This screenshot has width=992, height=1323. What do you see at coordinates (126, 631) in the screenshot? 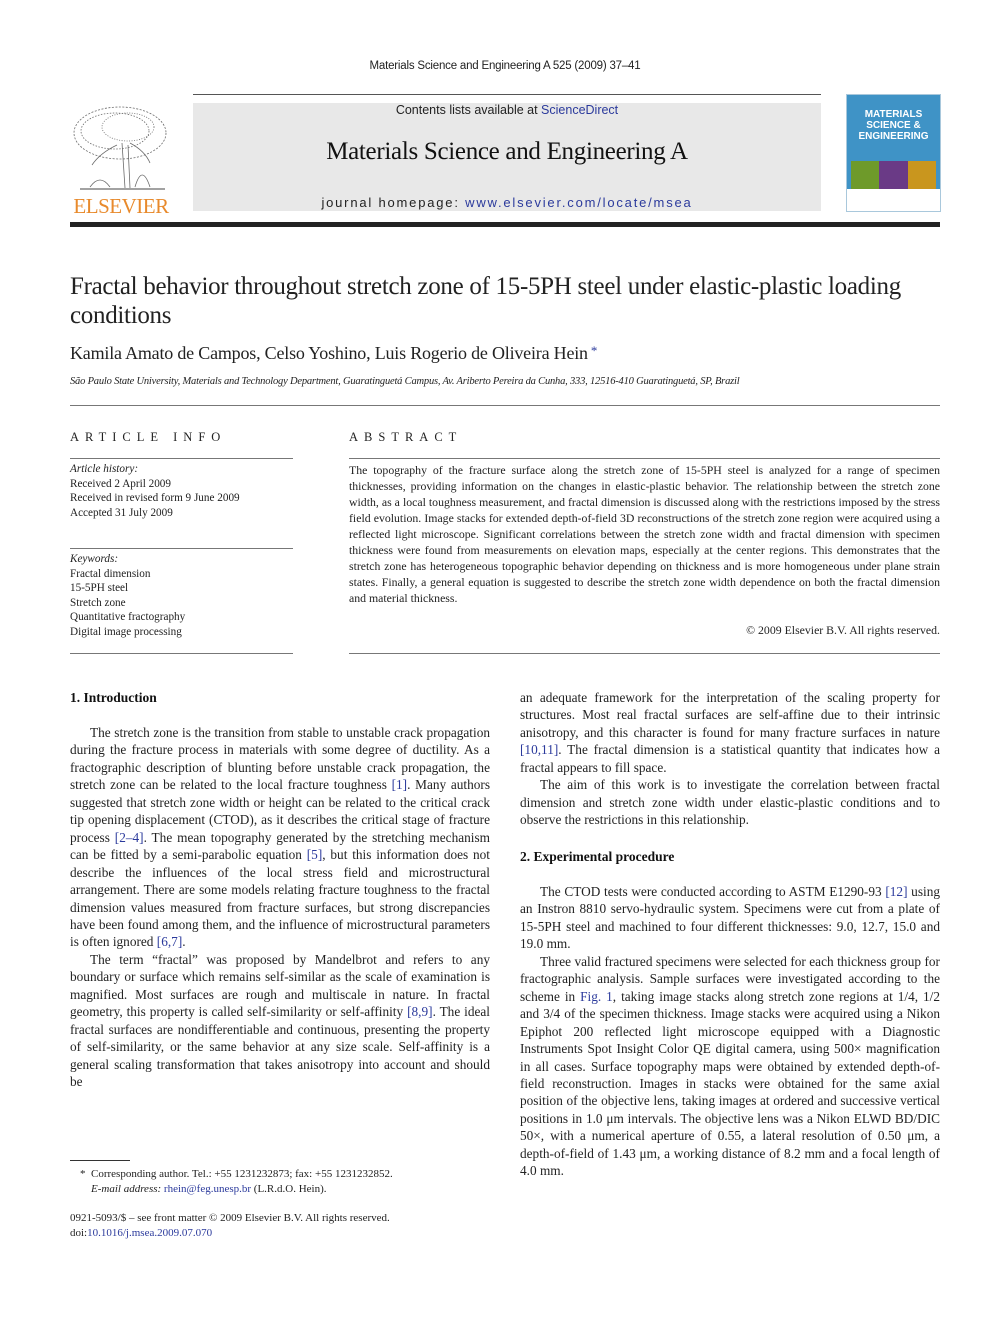
I see `keyword: Digital image processing` at bounding box center [126, 631].